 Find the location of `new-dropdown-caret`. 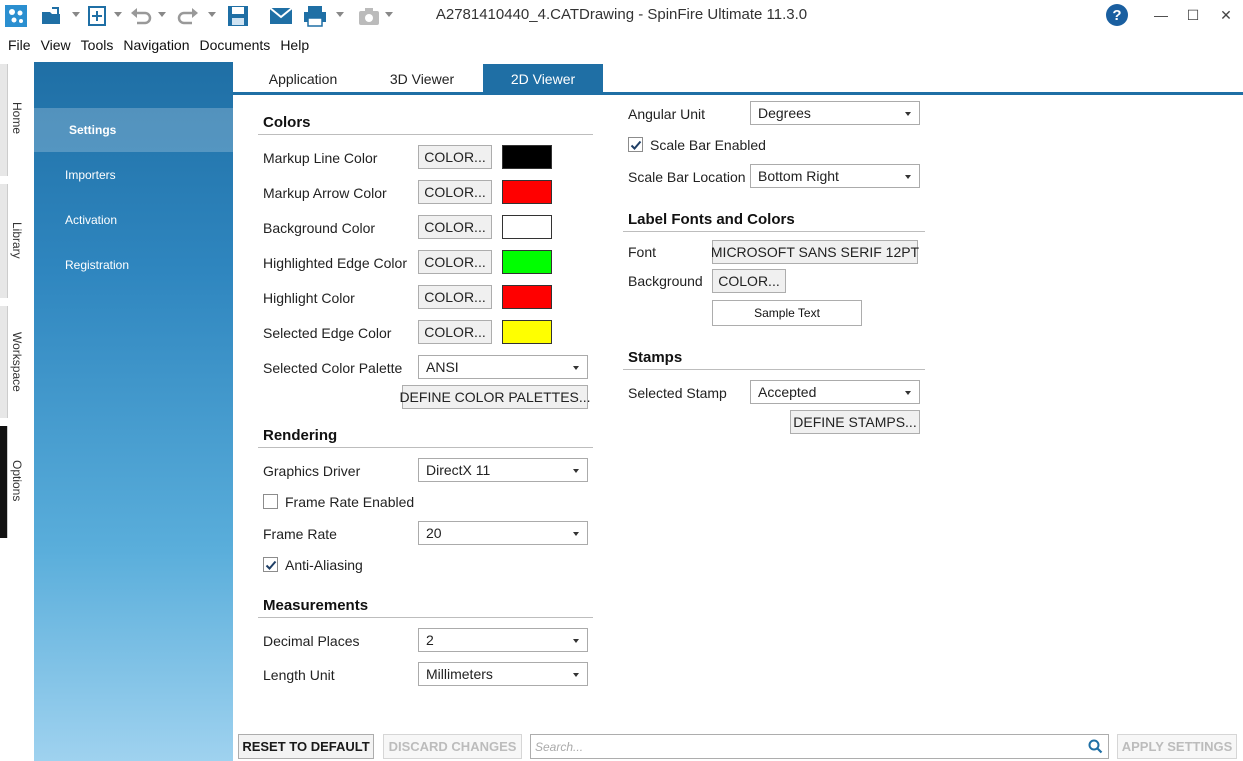

new-dropdown-caret is located at coordinates (118, 14).